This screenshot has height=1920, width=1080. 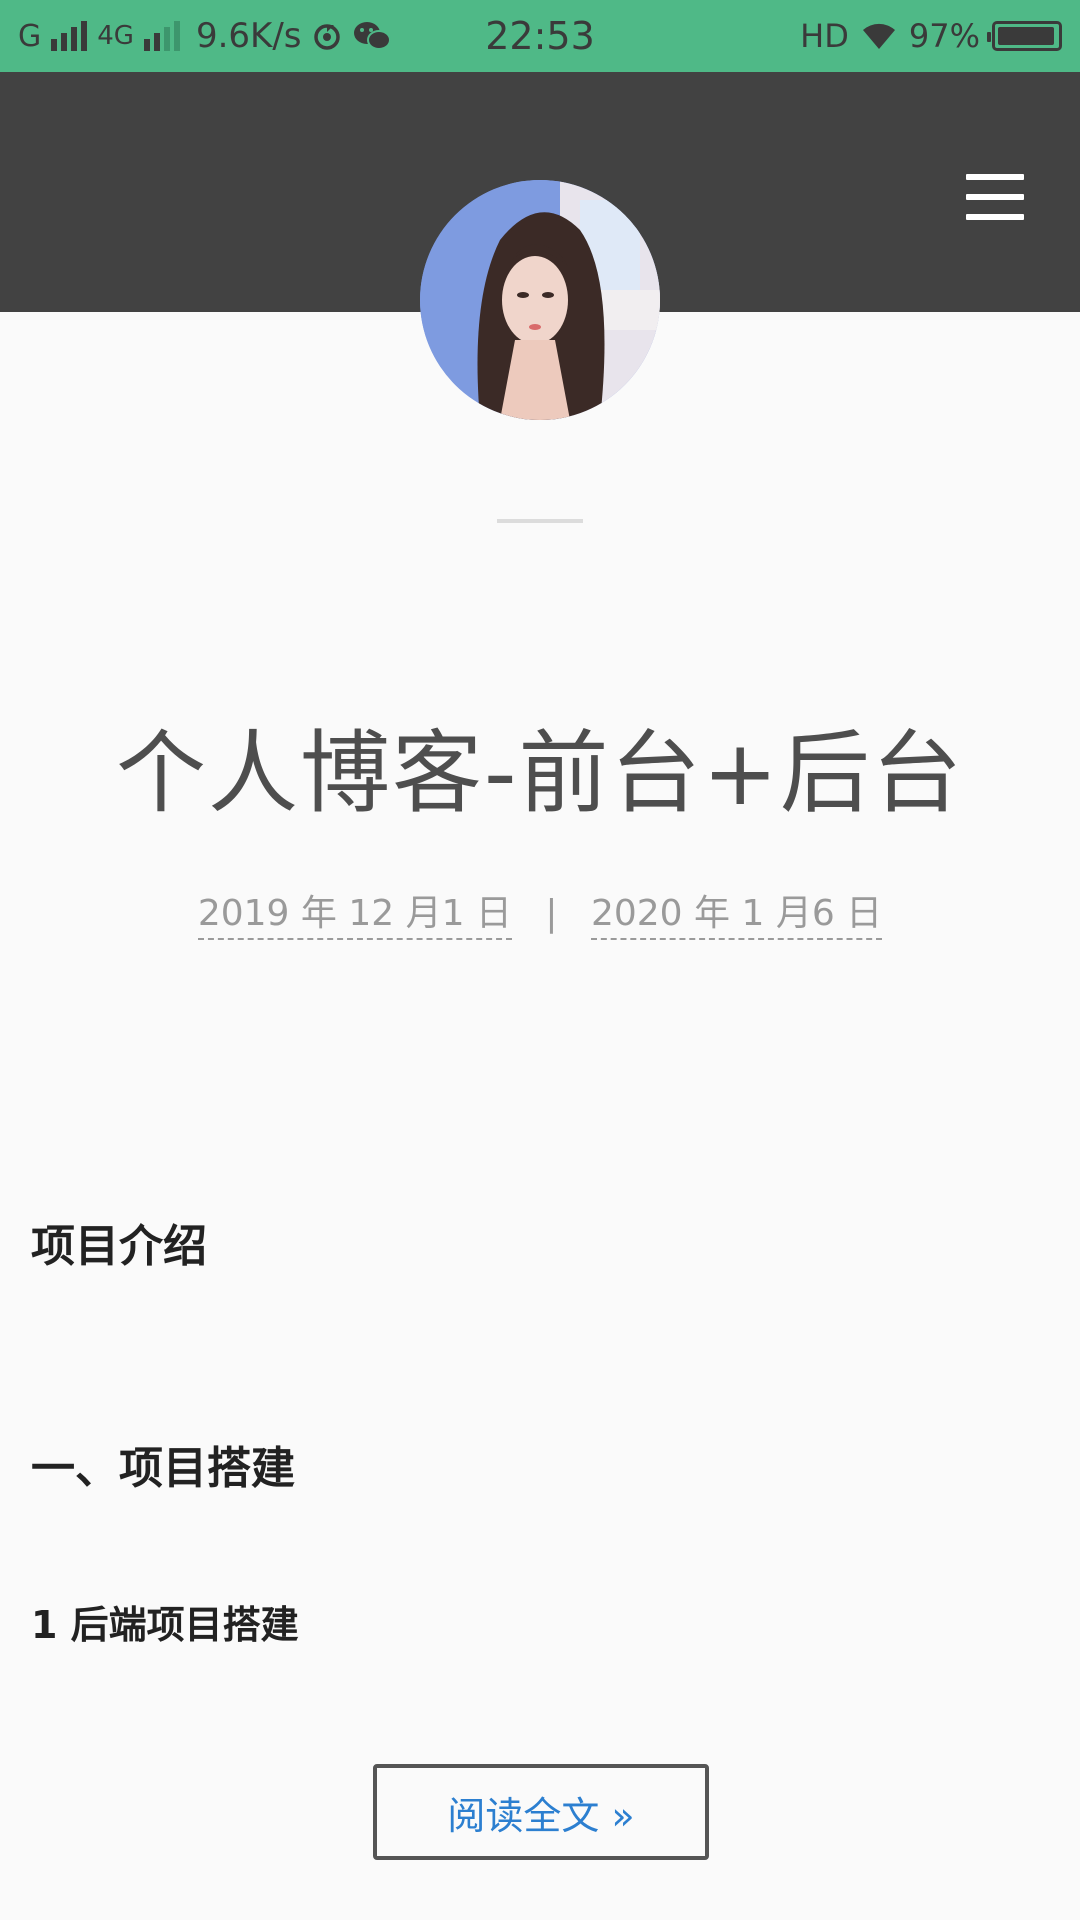 I want to click on status-bar: G 4G 9.6K/s 22:53 HD 97%, so click(x=540, y=36).